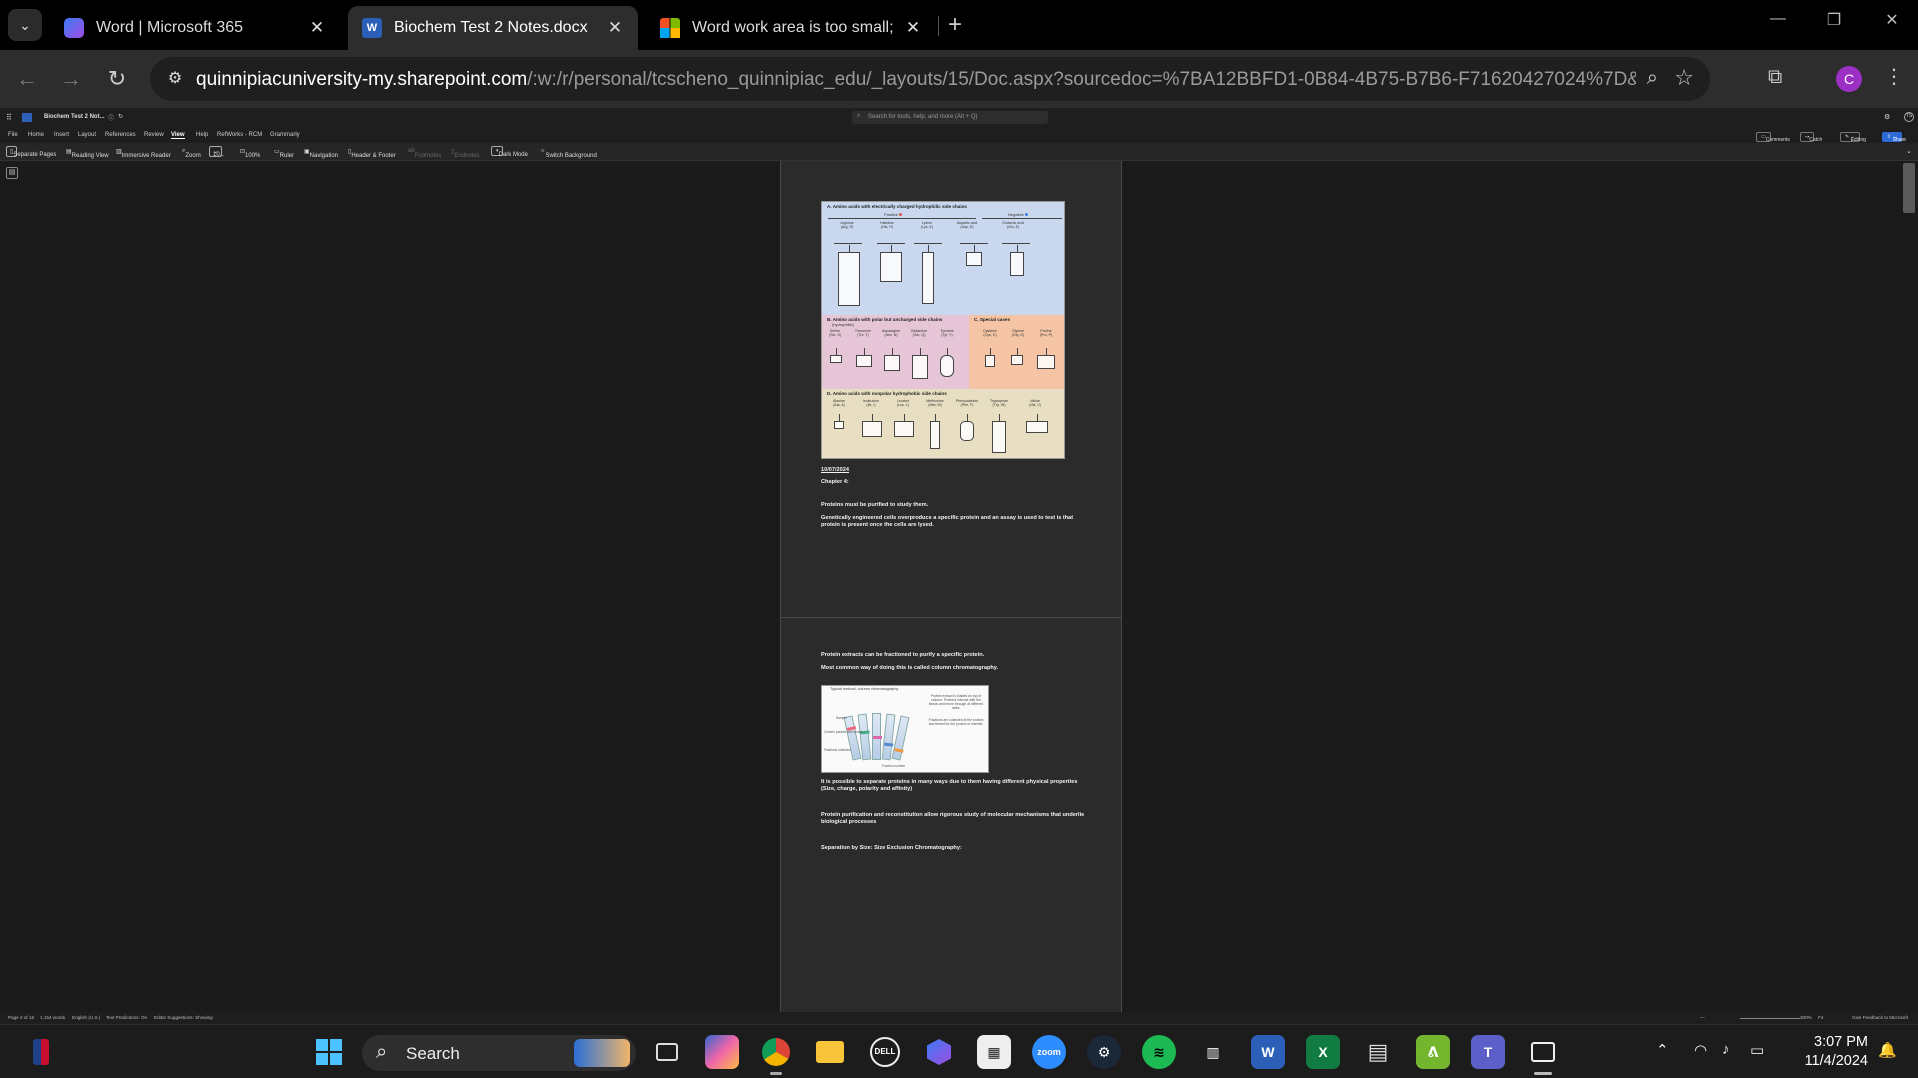 The image size is (1918, 1078). I want to click on zoom-icon: ⌕, so click(1652, 78).